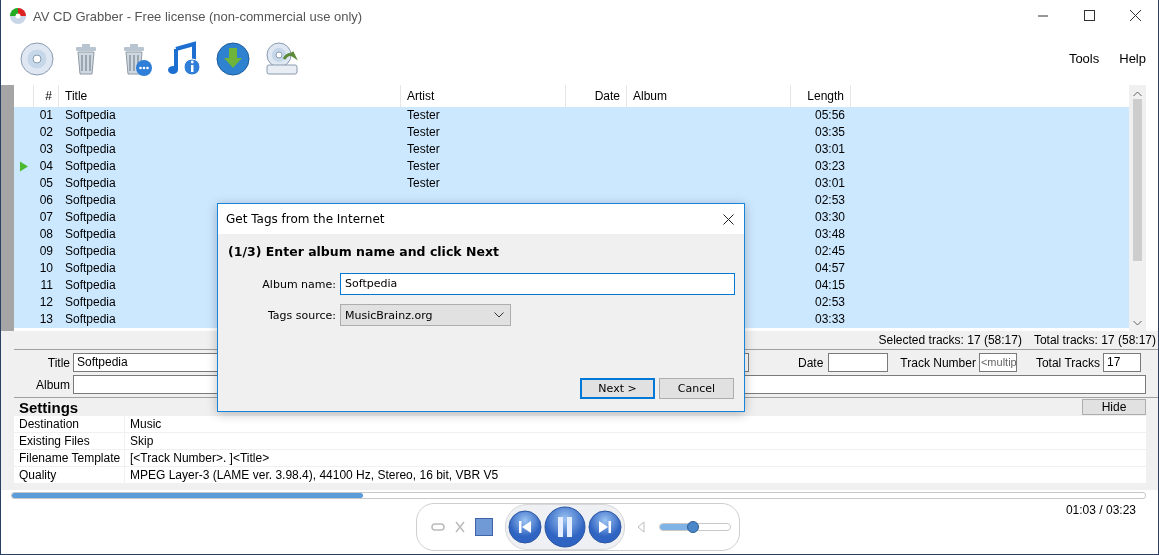  What do you see at coordinates (46, 132) in the screenshot?
I see `table-cell-text: 02` at bounding box center [46, 132].